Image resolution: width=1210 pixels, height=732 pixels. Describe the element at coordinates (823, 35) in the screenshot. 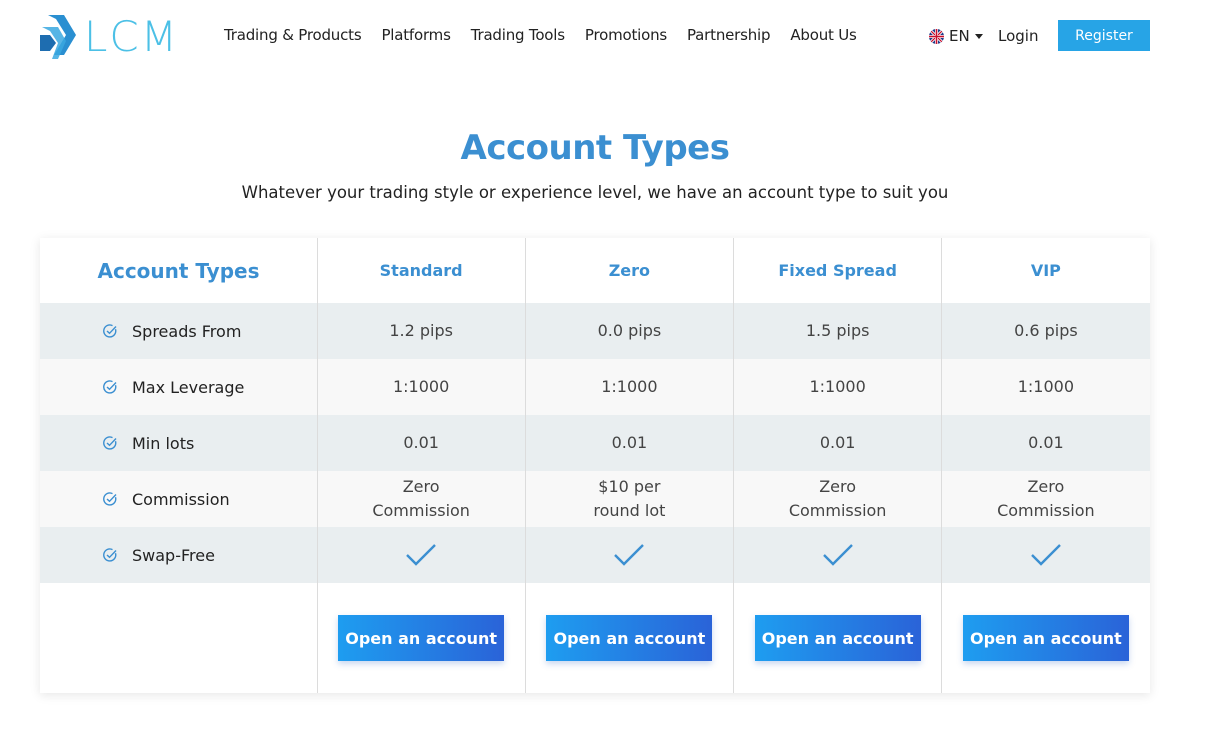

I see `nav-about-us: About Us` at that location.